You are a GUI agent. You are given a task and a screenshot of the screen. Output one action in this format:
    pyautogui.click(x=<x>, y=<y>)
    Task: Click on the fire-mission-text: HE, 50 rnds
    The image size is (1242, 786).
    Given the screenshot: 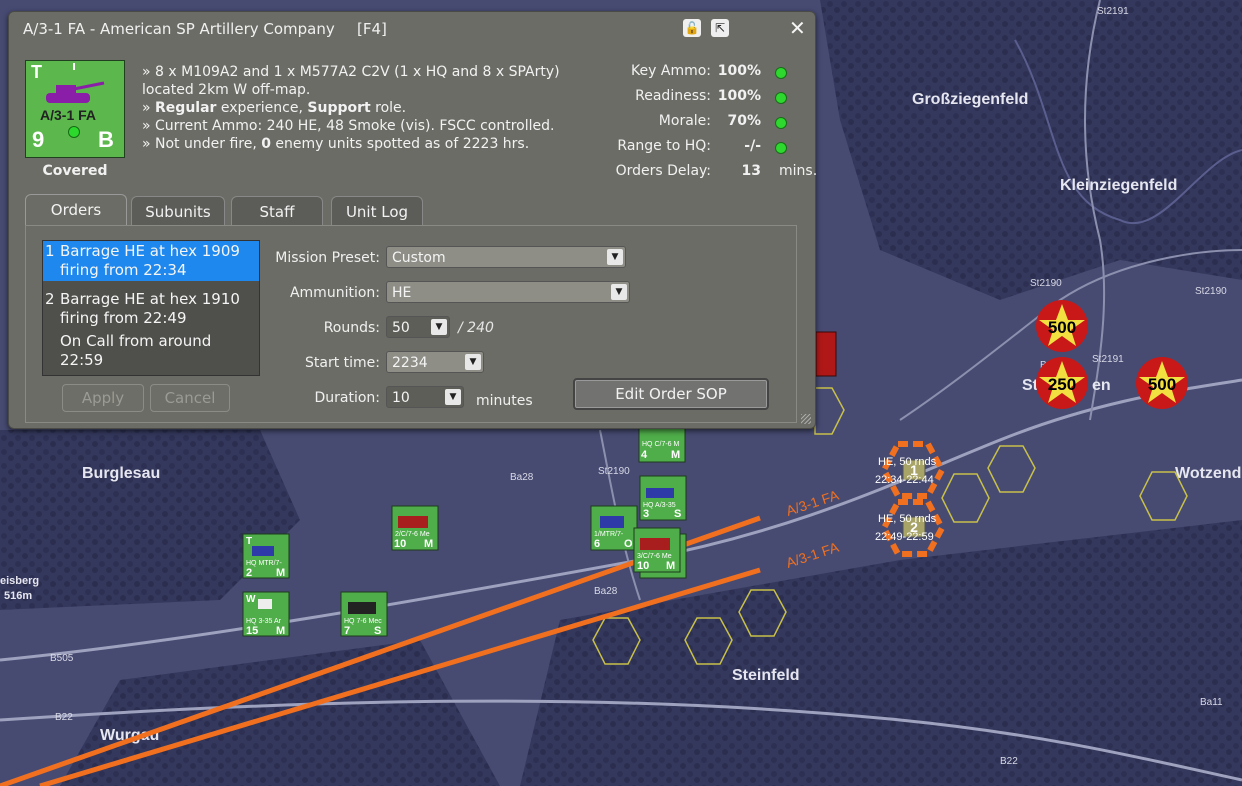 What is the action you would take?
    pyautogui.click(x=907, y=462)
    